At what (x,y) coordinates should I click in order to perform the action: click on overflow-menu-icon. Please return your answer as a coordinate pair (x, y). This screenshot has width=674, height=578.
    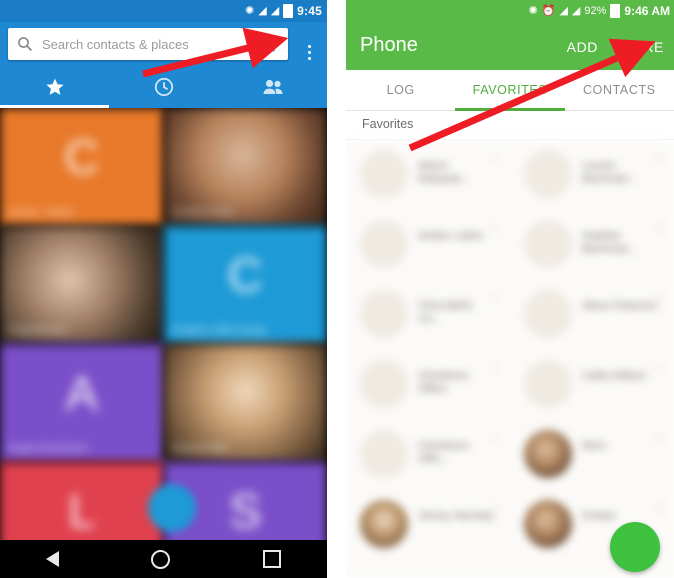
    Looking at the image, I should click on (309, 52).